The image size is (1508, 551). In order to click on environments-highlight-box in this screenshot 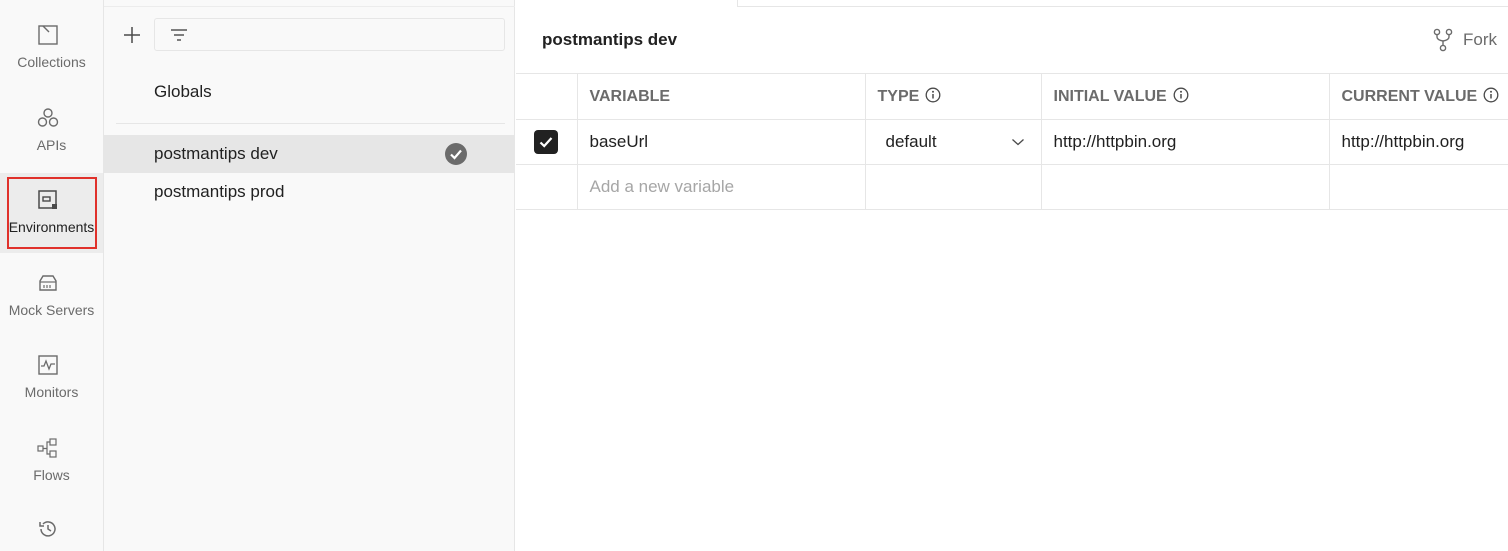, I will do `click(52, 213)`.